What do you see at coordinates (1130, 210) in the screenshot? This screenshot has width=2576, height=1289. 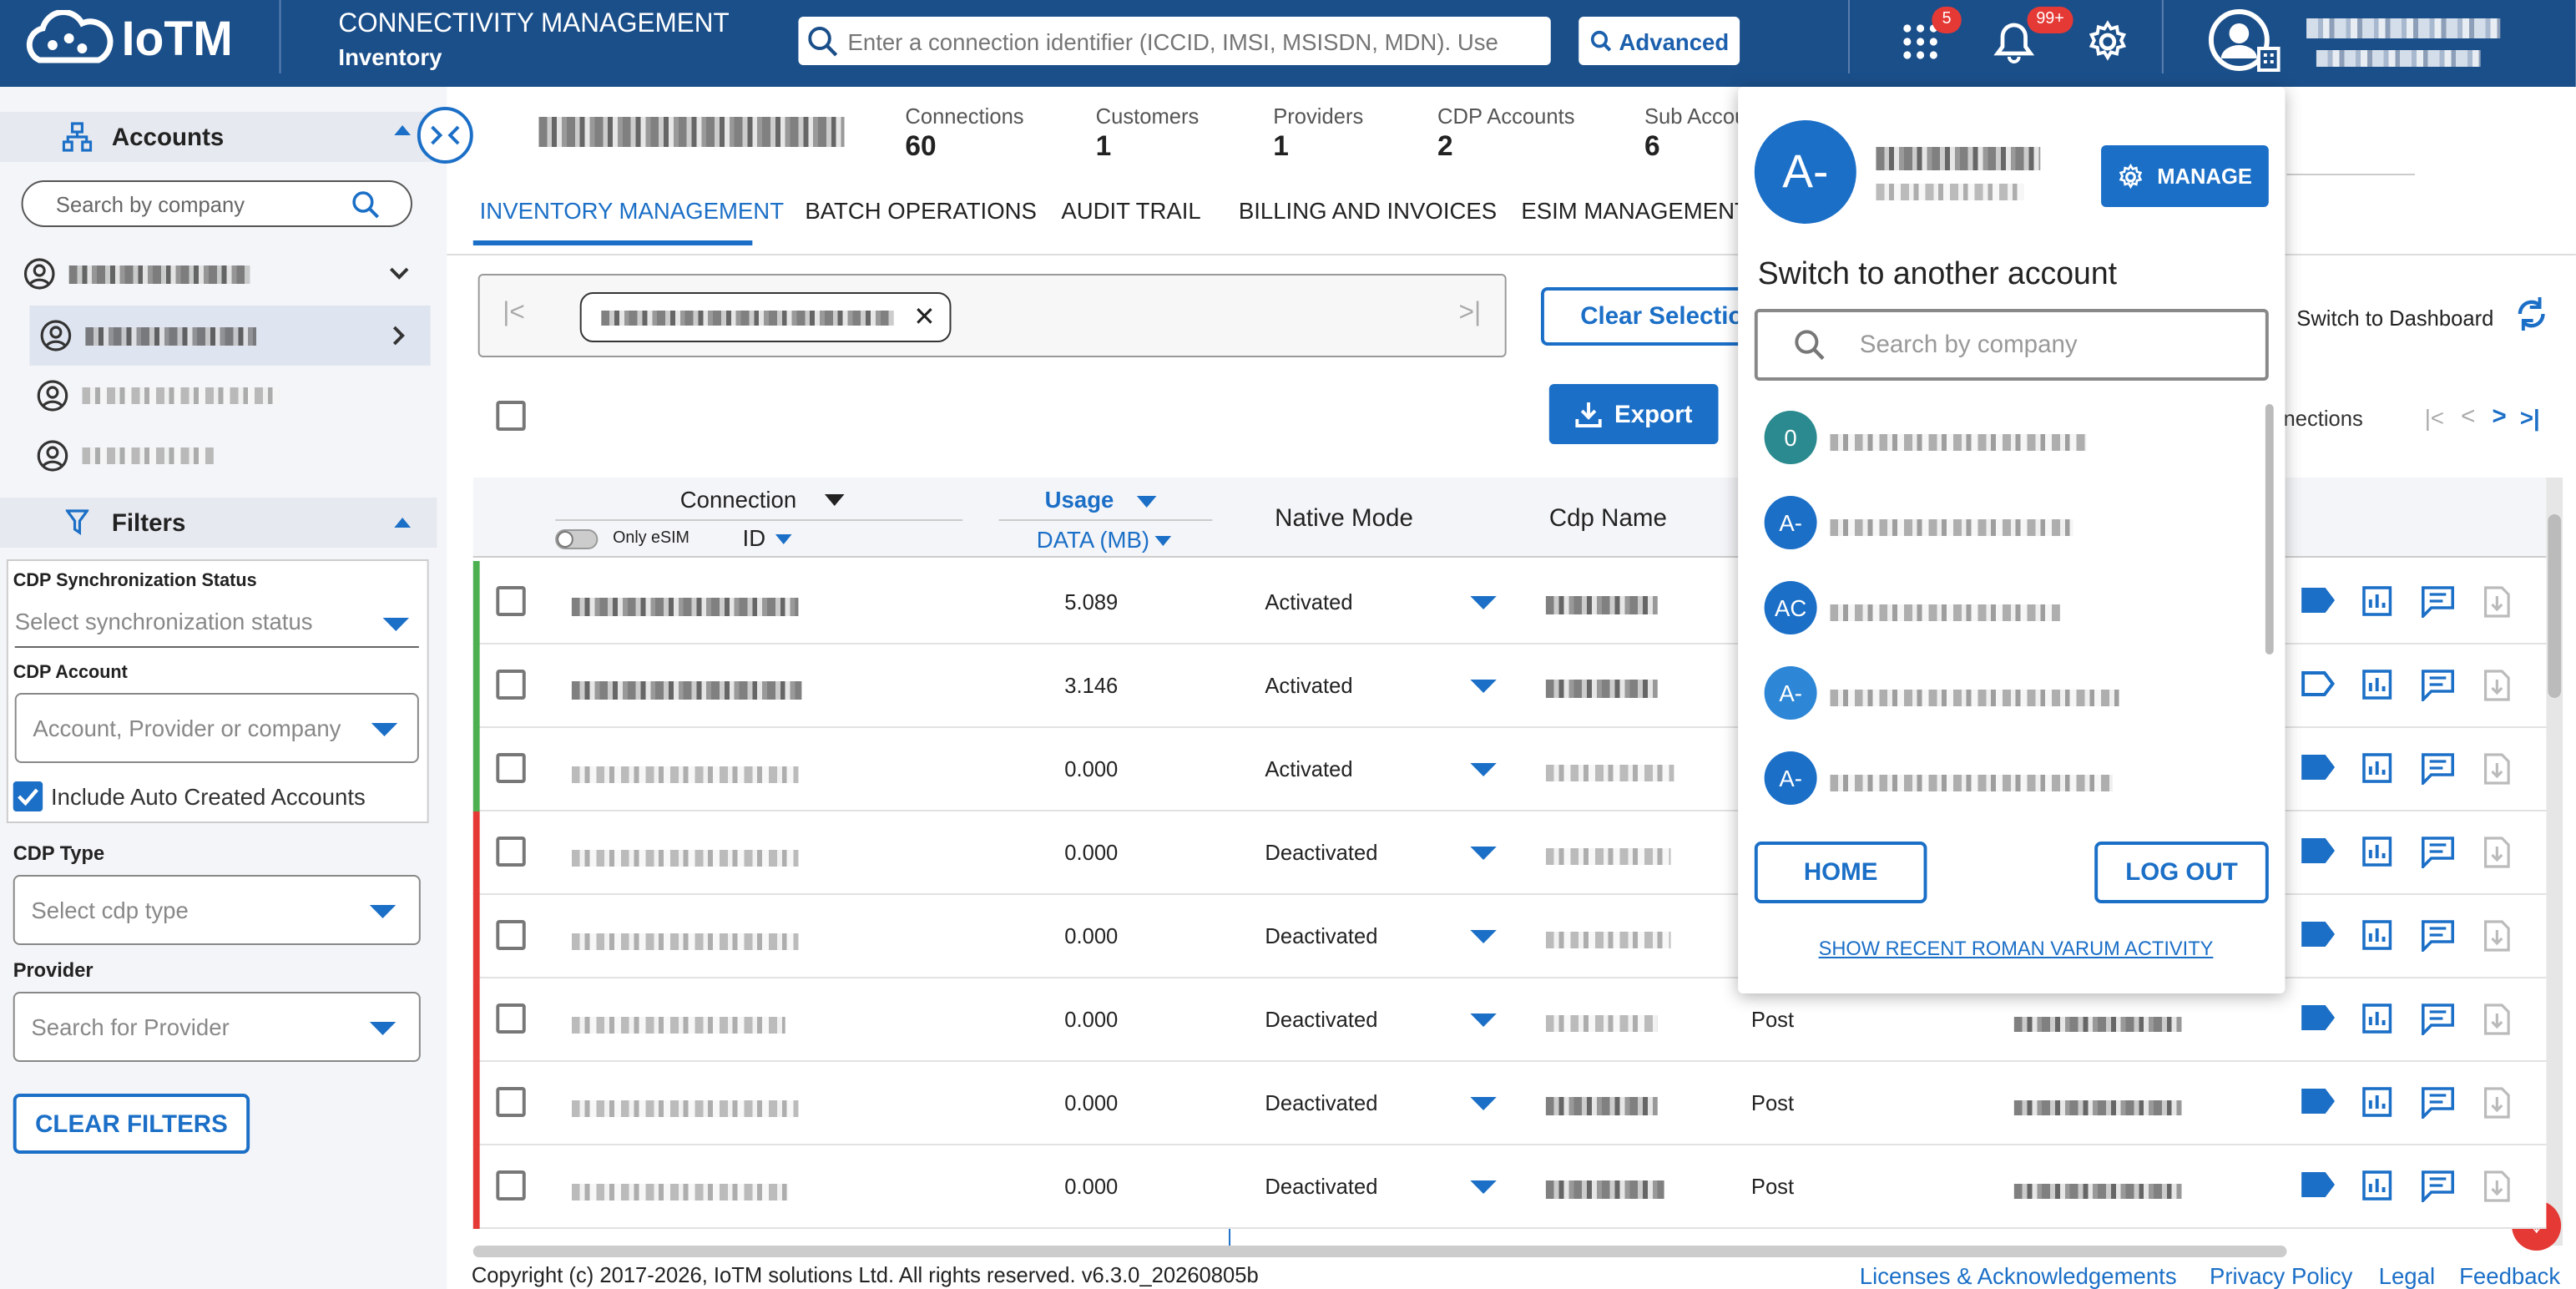 I see `tab-audit-trail: AUDIT TRAIL` at bounding box center [1130, 210].